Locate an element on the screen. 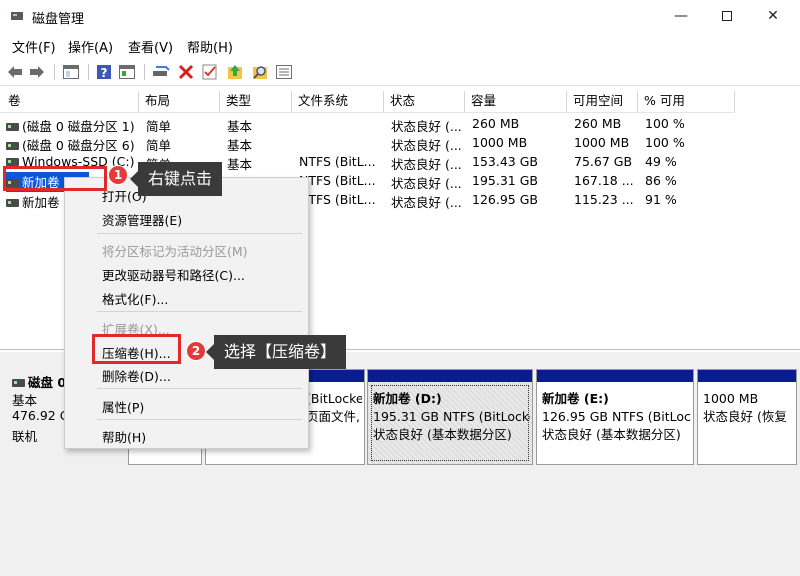 The width and height of the screenshot is (800, 576). close-icon: ✕ is located at coordinates (773, 16).